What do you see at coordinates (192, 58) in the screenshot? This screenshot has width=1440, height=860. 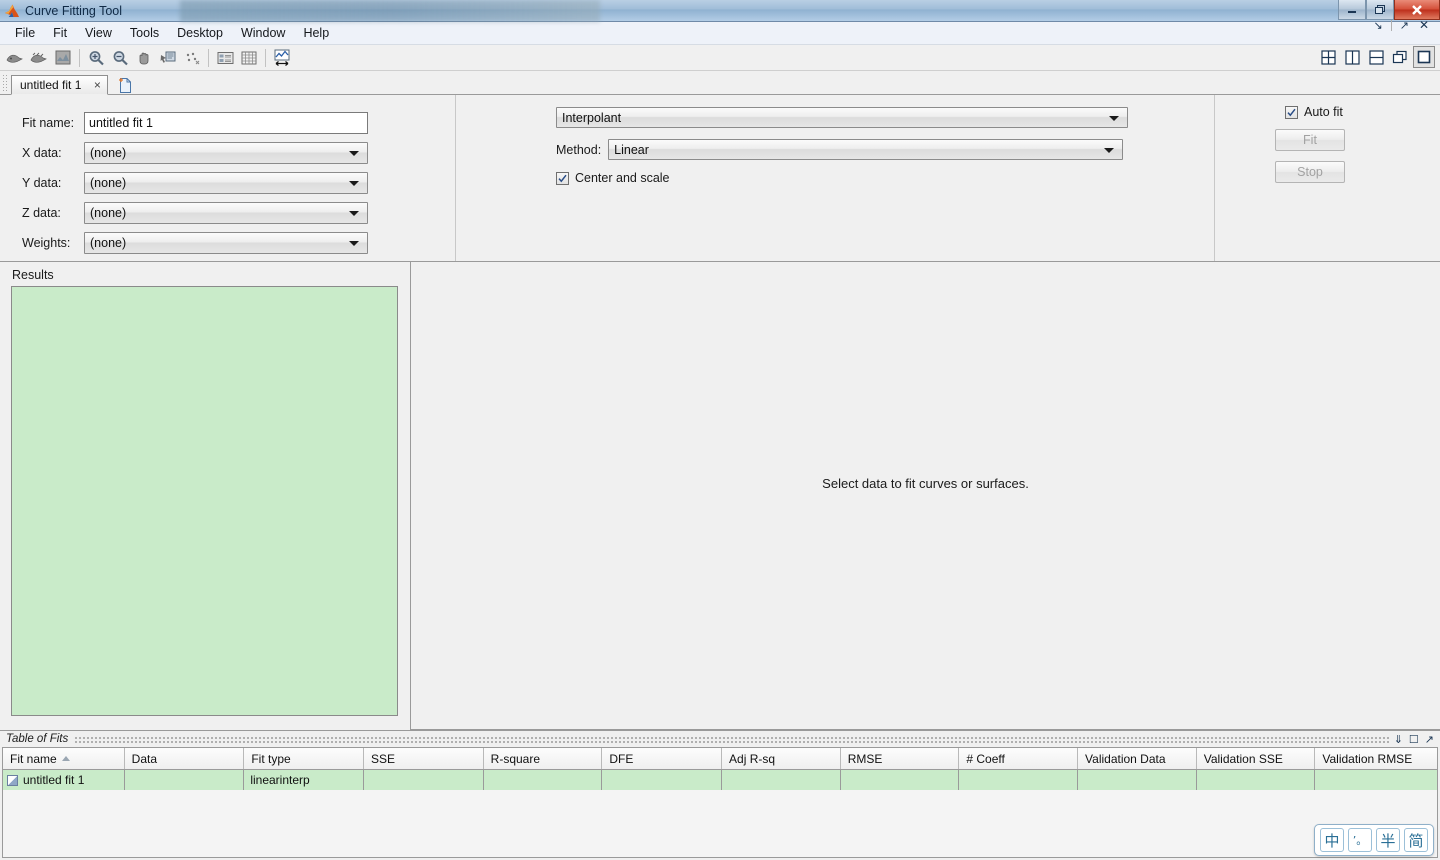 I see `exclude-outliers-icon` at bounding box center [192, 58].